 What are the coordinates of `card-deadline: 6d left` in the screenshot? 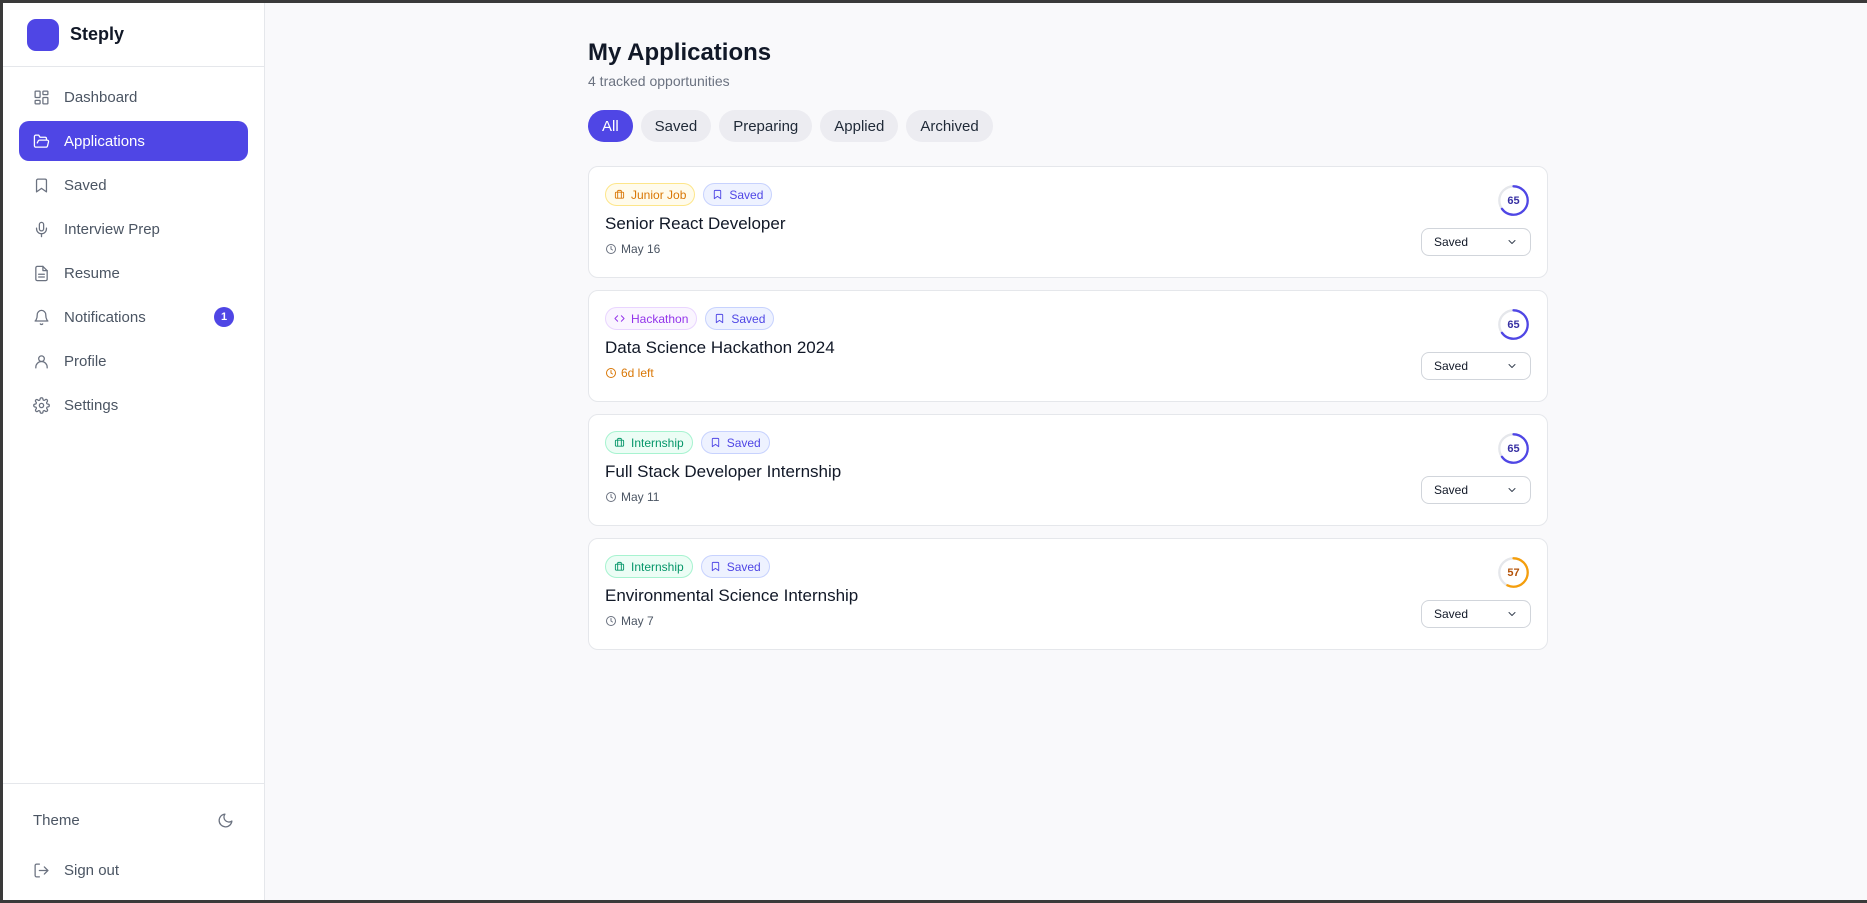 It's located at (1068, 373).